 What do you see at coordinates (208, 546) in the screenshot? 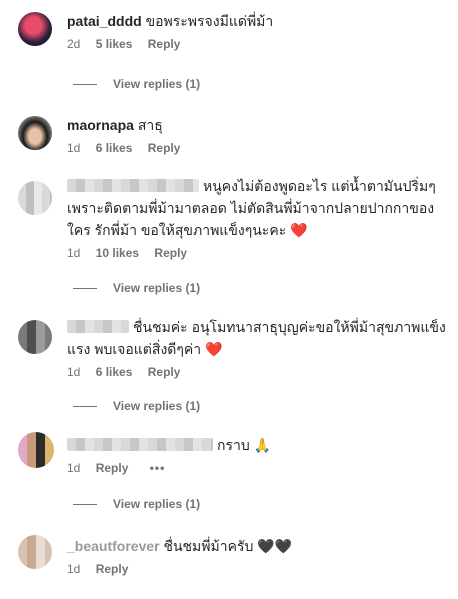
I see `comment-text: ชื่นชมพี่ม้าครับ` at bounding box center [208, 546].